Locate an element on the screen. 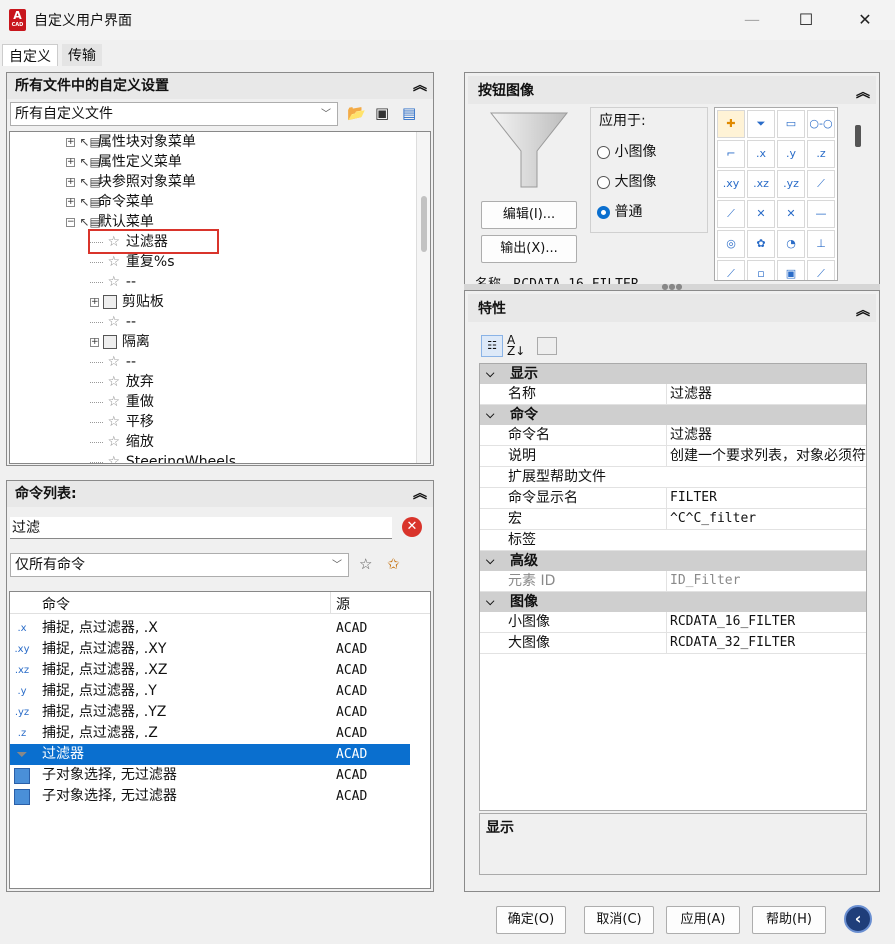  property-value: 过滤器 is located at coordinates (766, 435).